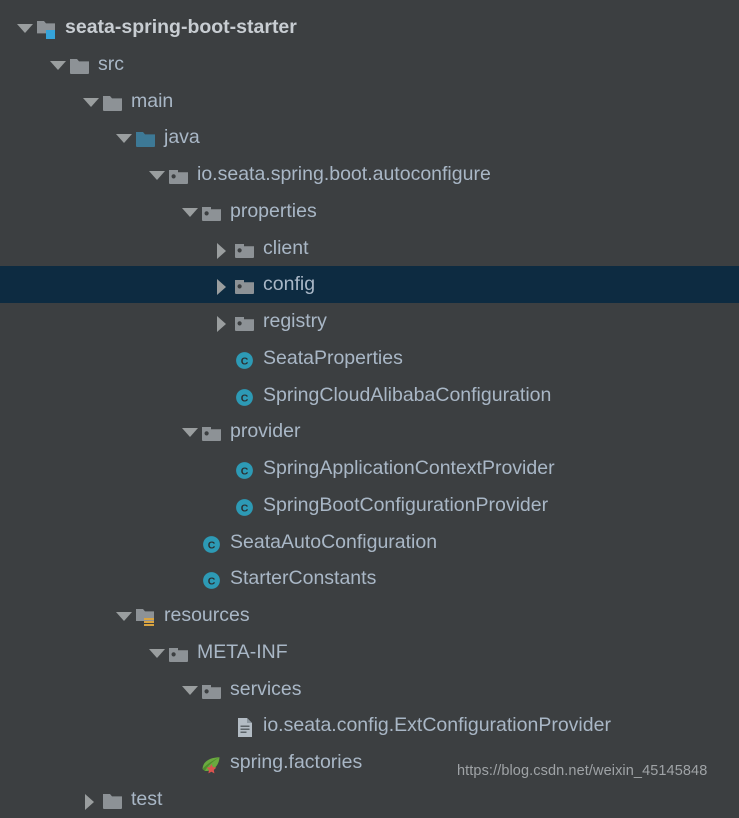 This screenshot has width=739, height=818. I want to click on tree-row-label: services, so click(266, 689).